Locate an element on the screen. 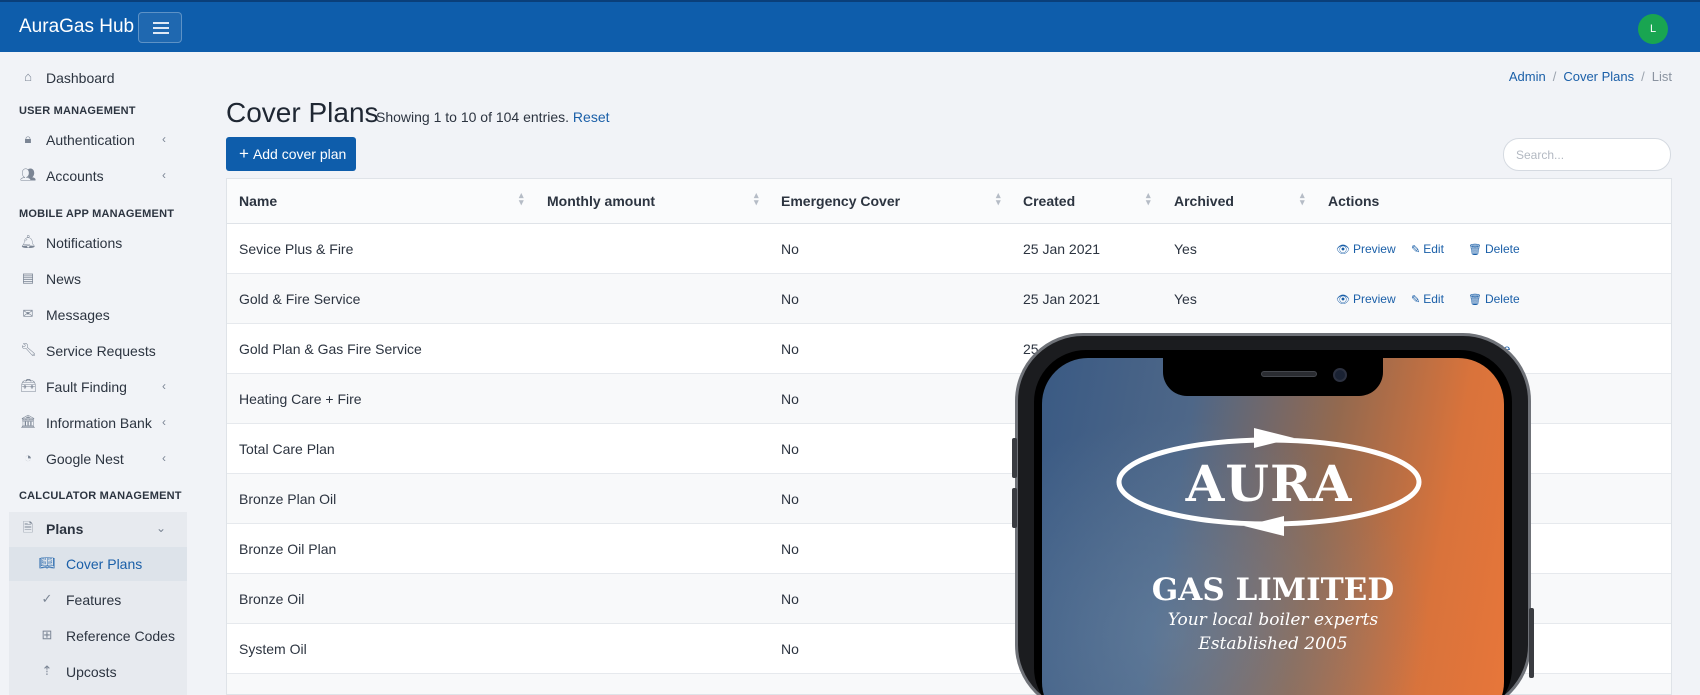 The height and width of the screenshot is (695, 1700). company-name: GAS LIMITED is located at coordinates (1273, 590).